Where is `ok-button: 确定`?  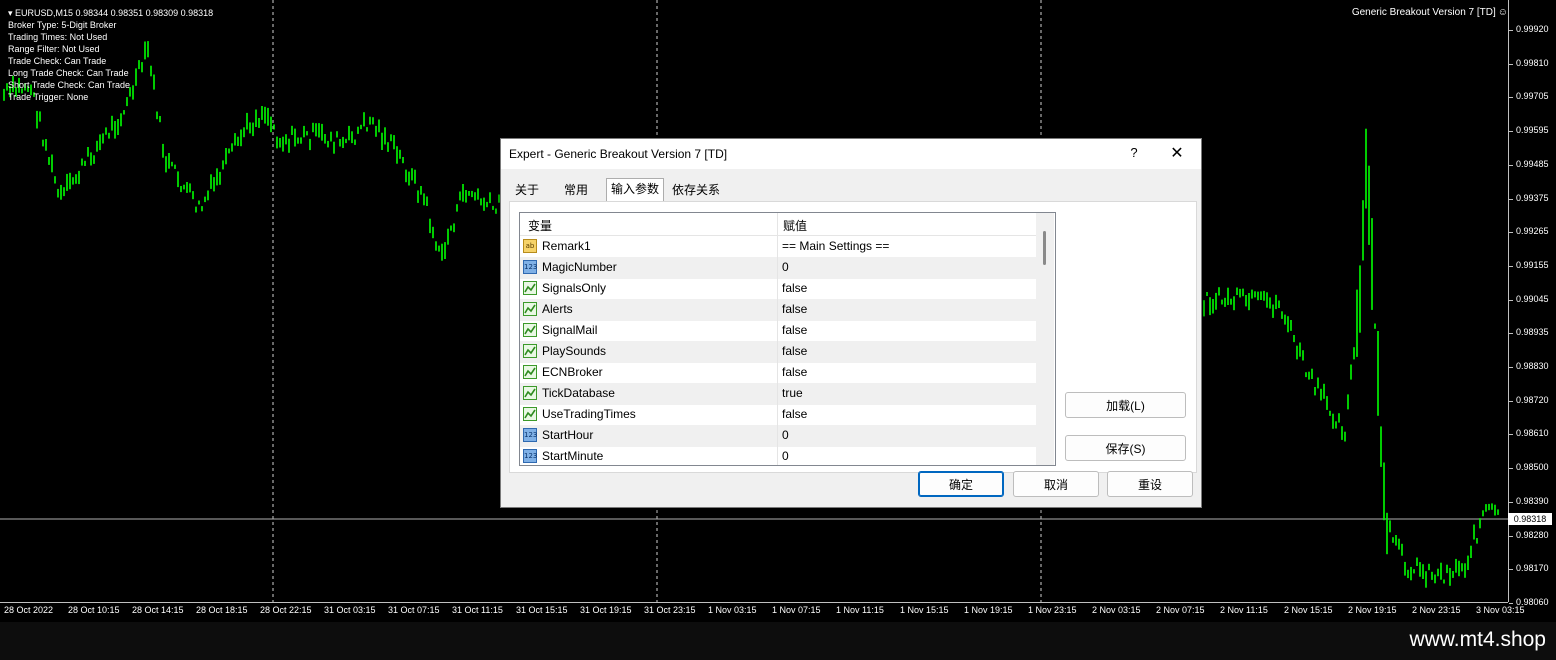
ok-button: 确定 is located at coordinates (961, 484).